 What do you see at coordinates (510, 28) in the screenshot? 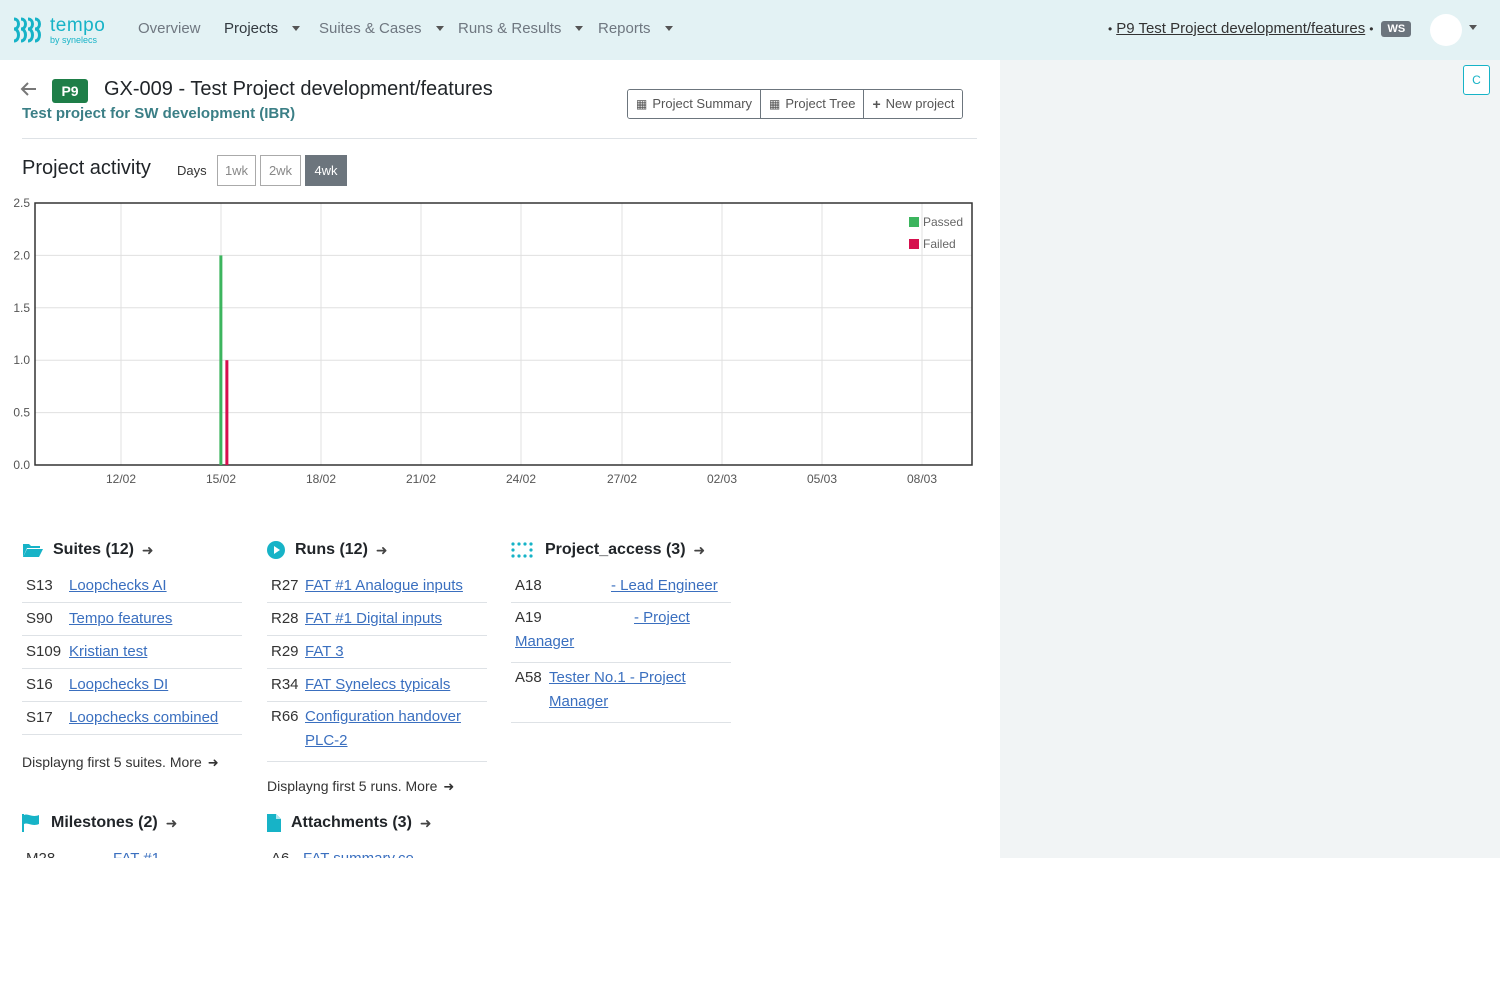
I see `nav-runs-label: Runs & Results` at bounding box center [510, 28].